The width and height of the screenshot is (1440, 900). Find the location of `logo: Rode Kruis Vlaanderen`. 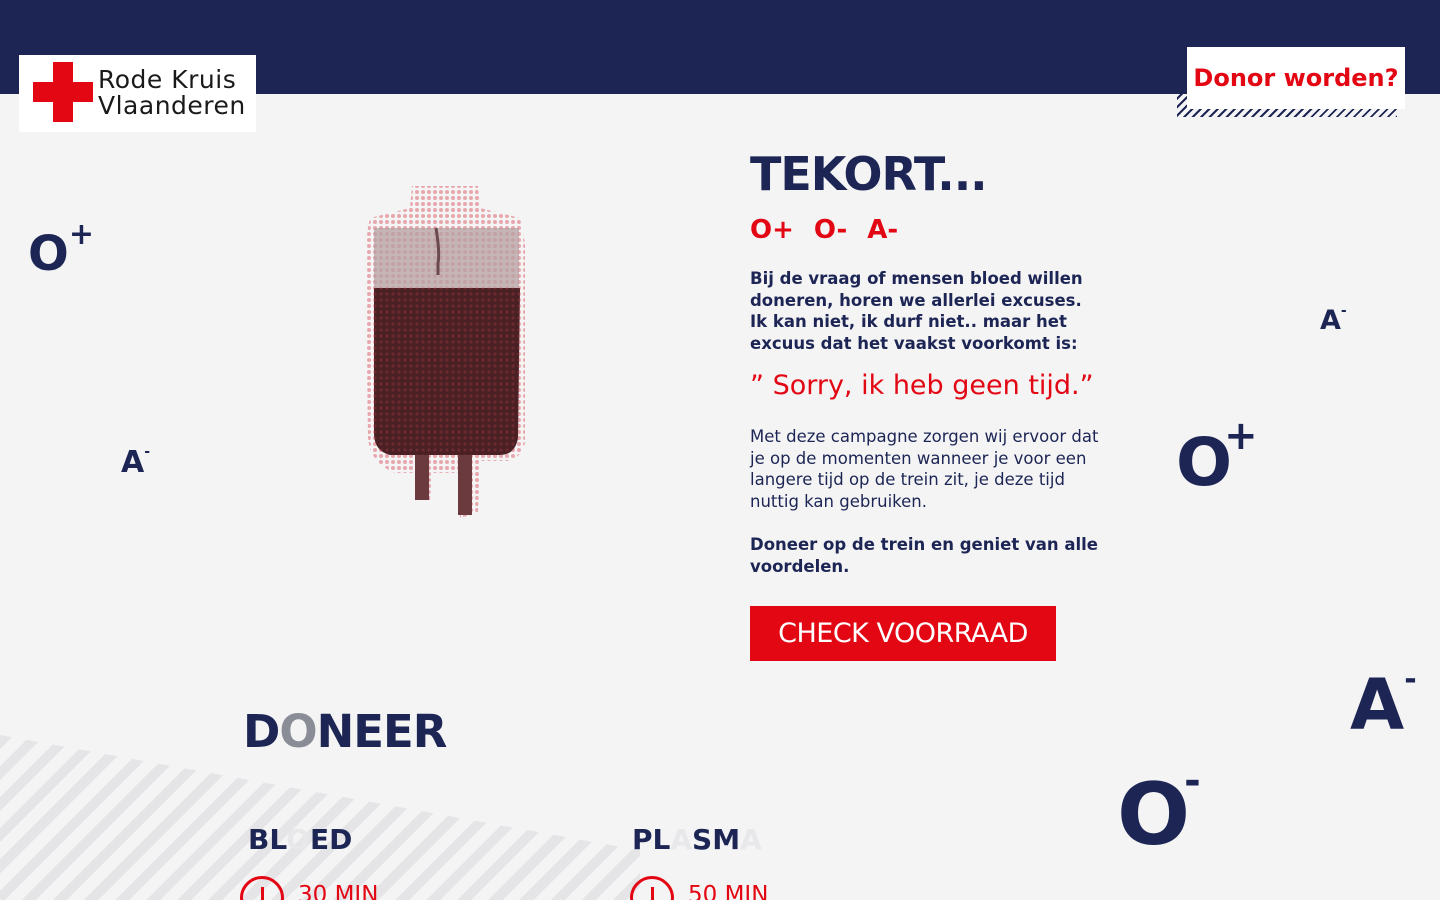

logo: Rode Kruis Vlaanderen is located at coordinates (137, 93).